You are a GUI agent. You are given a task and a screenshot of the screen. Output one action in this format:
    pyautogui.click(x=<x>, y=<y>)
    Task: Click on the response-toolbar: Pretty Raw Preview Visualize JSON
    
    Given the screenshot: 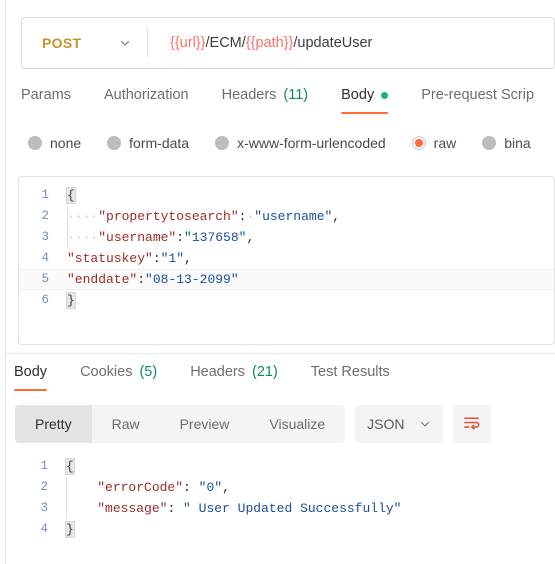 What is the action you would take?
    pyautogui.click(x=285, y=424)
    